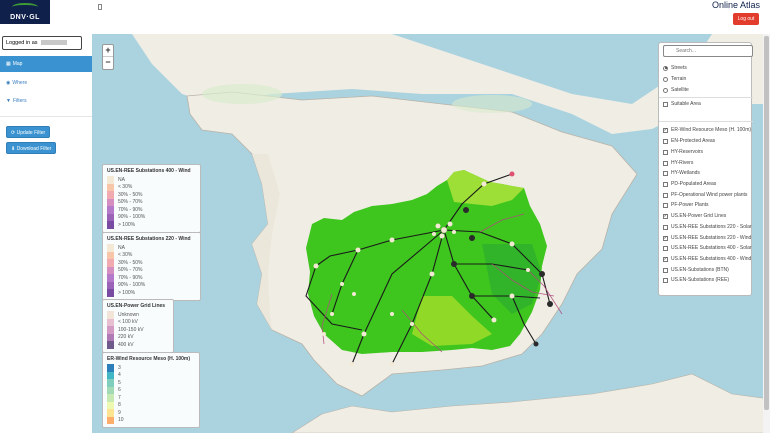 The height and width of the screenshot is (433, 770). Describe the element at coordinates (674, 79) in the screenshot. I see `base-layer-terrain: Terrain` at that location.